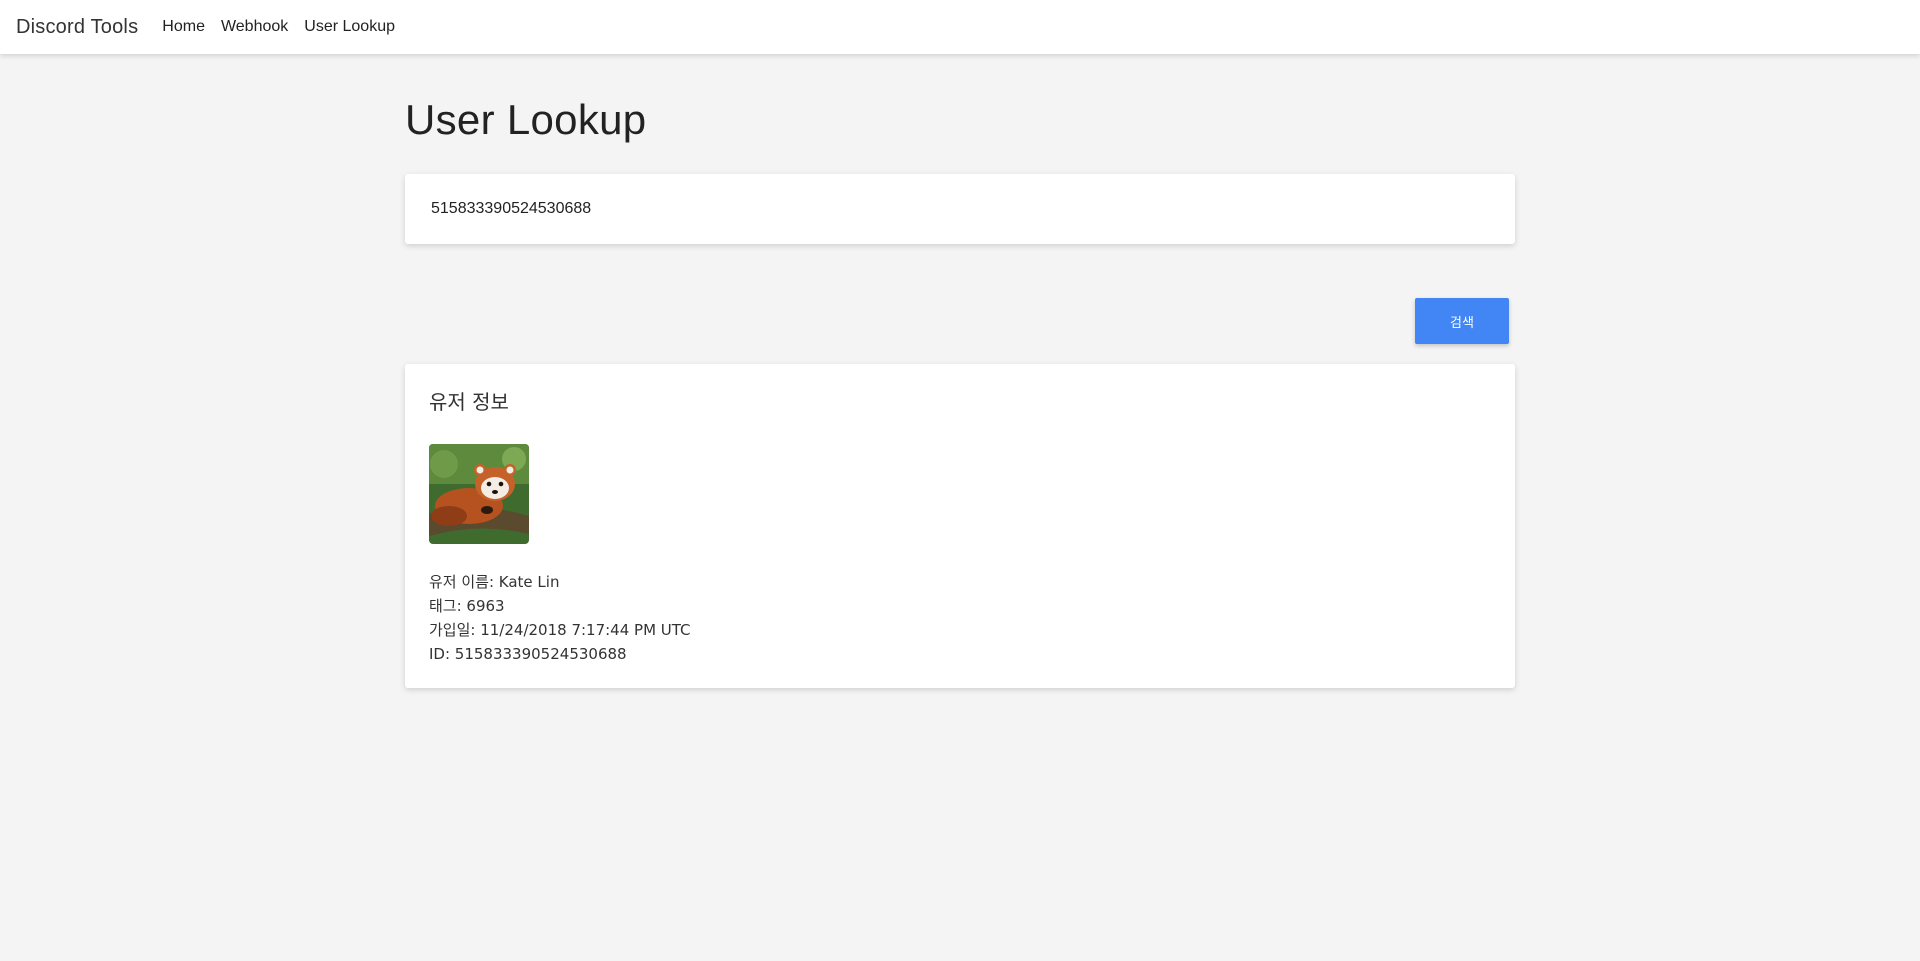 The width and height of the screenshot is (1920, 961). Describe the element at coordinates (467, 606) in the screenshot. I see `tag-line: 태그: 6963` at that location.